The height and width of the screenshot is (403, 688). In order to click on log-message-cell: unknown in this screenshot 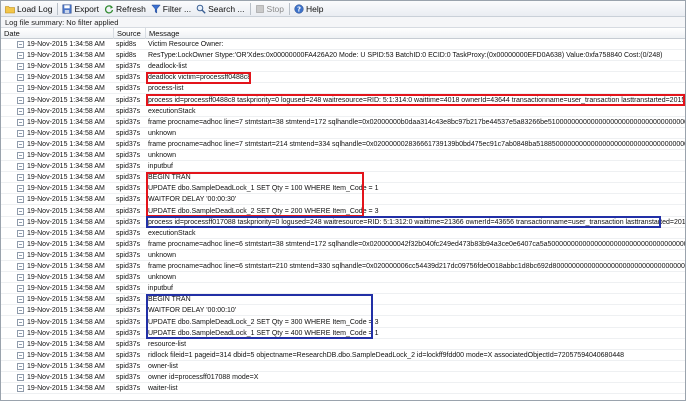, I will do `click(162, 278)`.